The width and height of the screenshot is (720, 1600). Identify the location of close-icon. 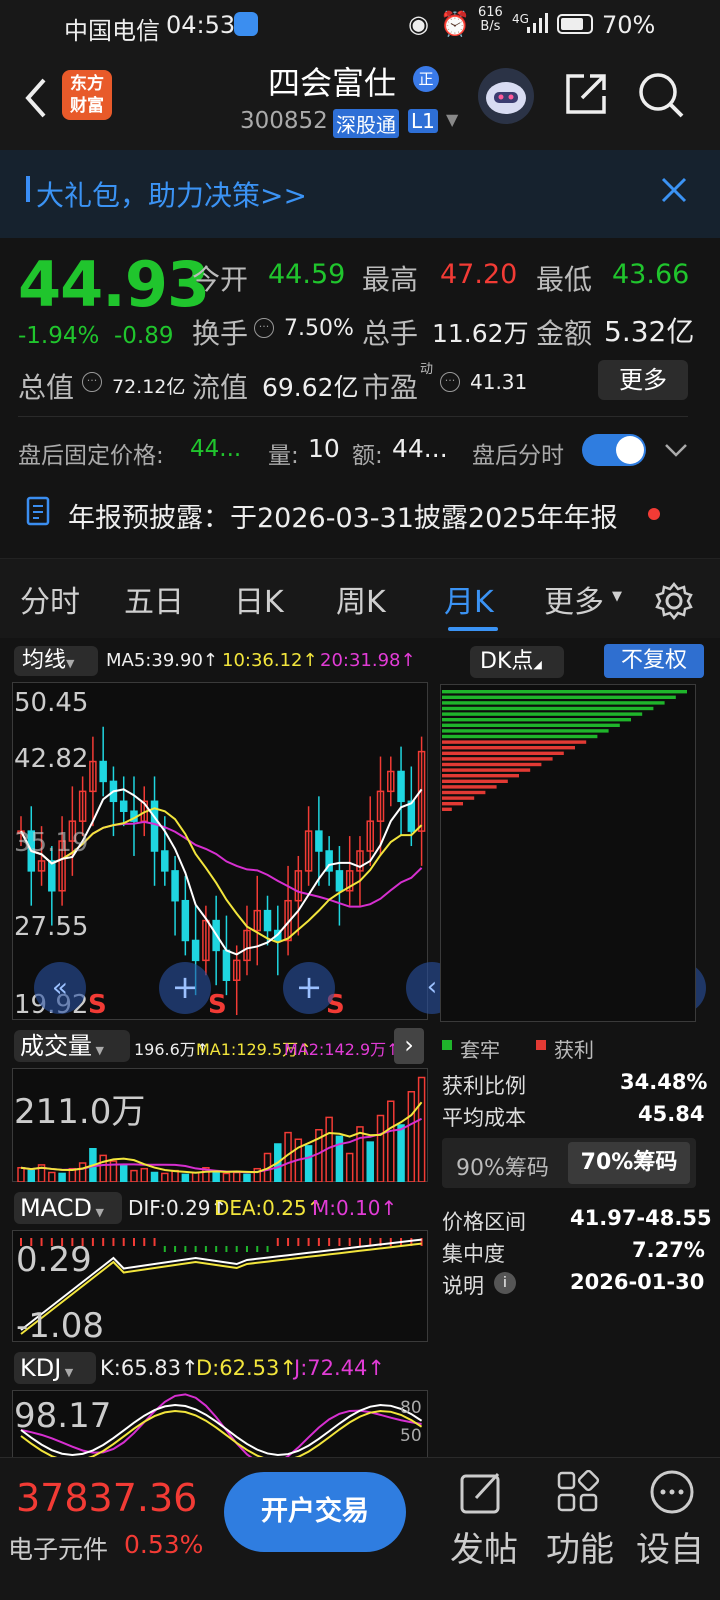
(674, 190).